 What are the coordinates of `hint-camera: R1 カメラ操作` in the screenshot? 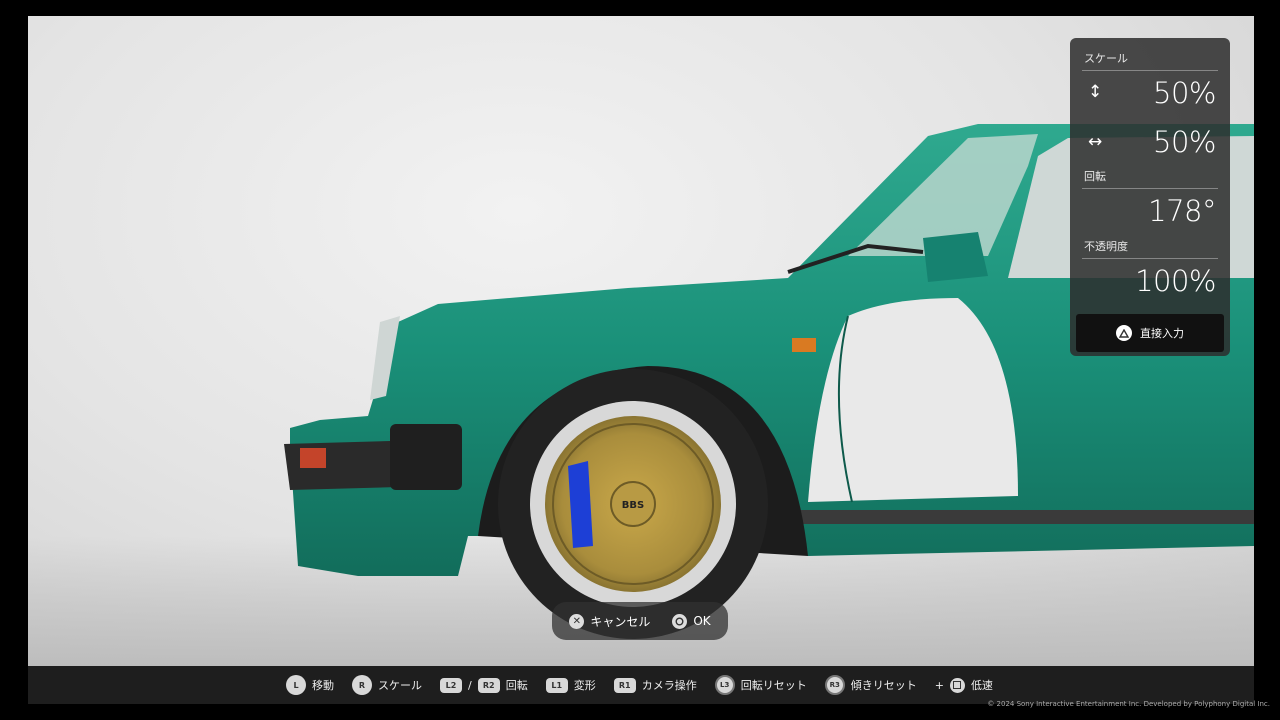 It's located at (655, 685).